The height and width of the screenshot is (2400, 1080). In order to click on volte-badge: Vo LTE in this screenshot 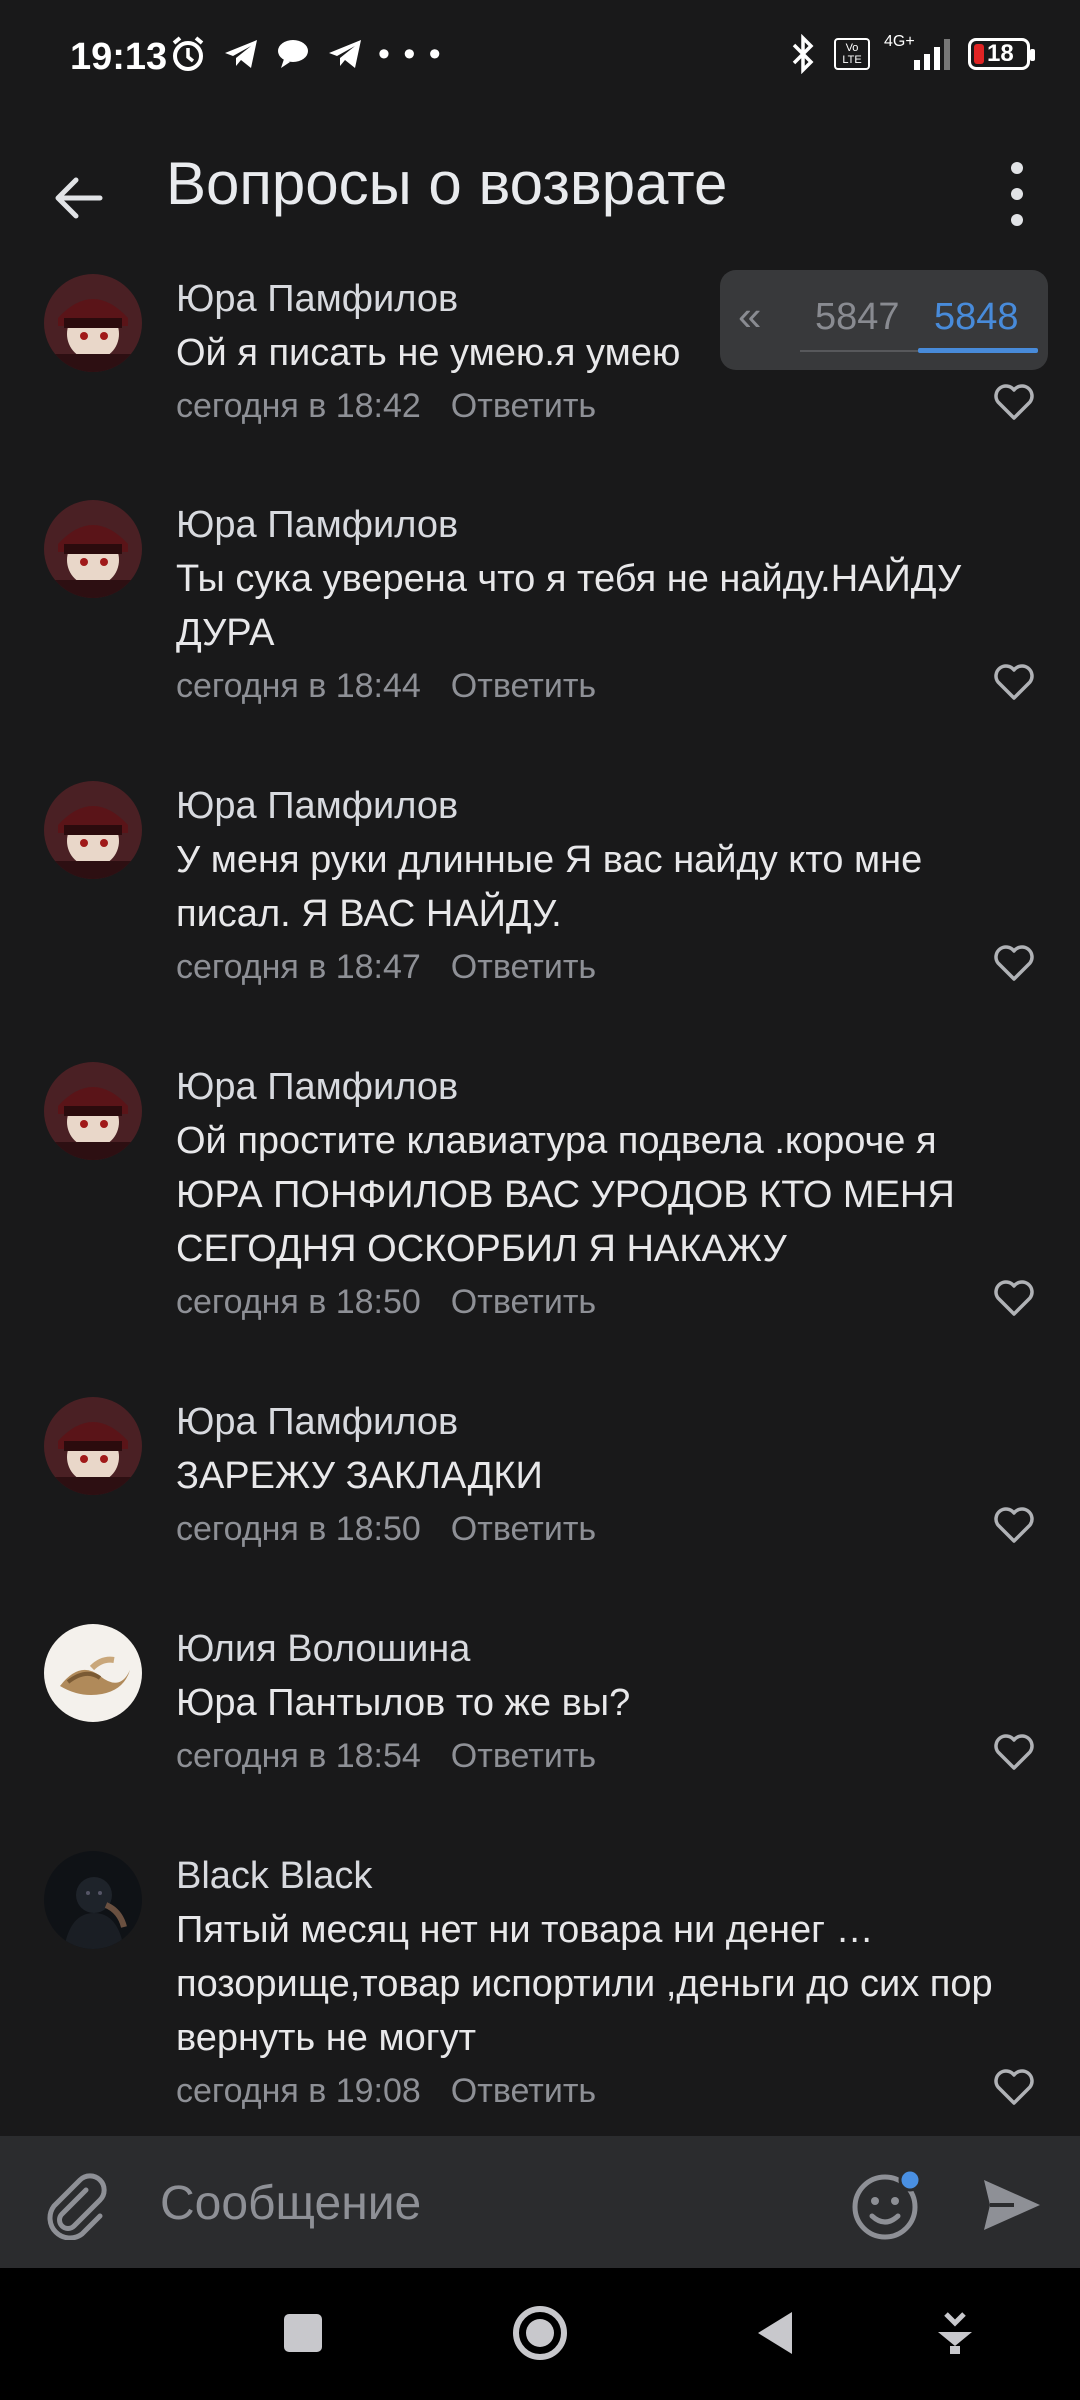, I will do `click(852, 54)`.